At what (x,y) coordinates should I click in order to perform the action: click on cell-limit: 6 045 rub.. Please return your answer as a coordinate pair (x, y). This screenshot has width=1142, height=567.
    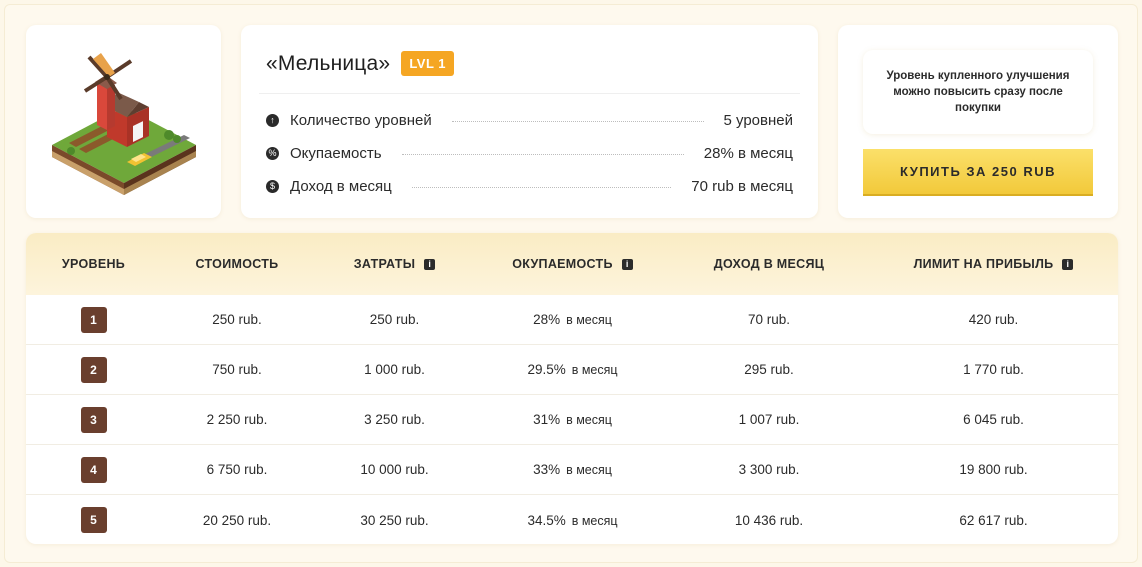
    Looking at the image, I should click on (993, 419).